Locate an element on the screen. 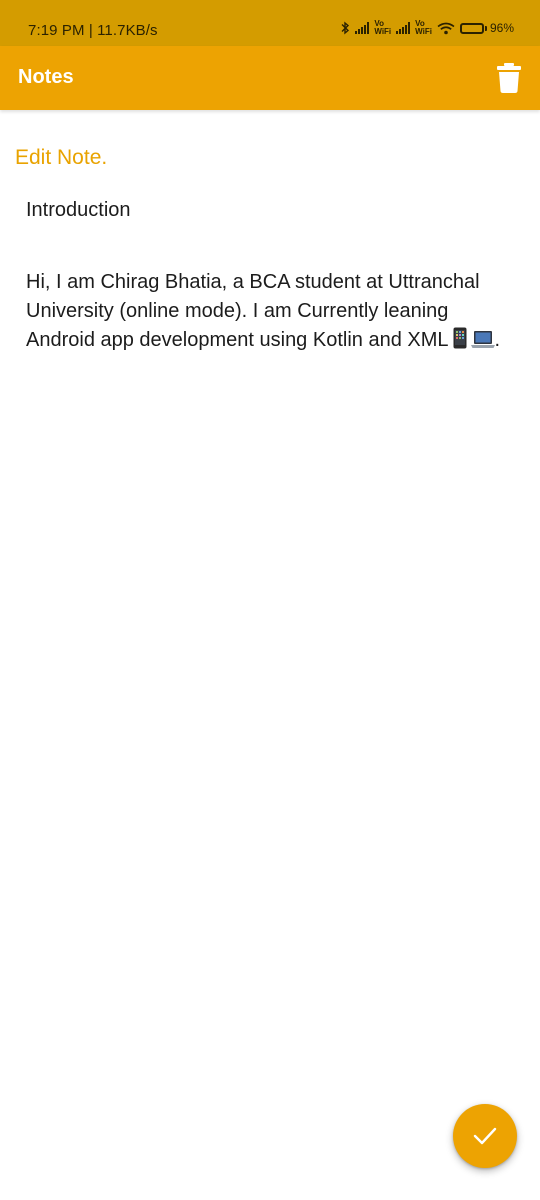 This screenshot has width=540, height=1200. vowifi-bottom: WiFi is located at coordinates (383, 31).